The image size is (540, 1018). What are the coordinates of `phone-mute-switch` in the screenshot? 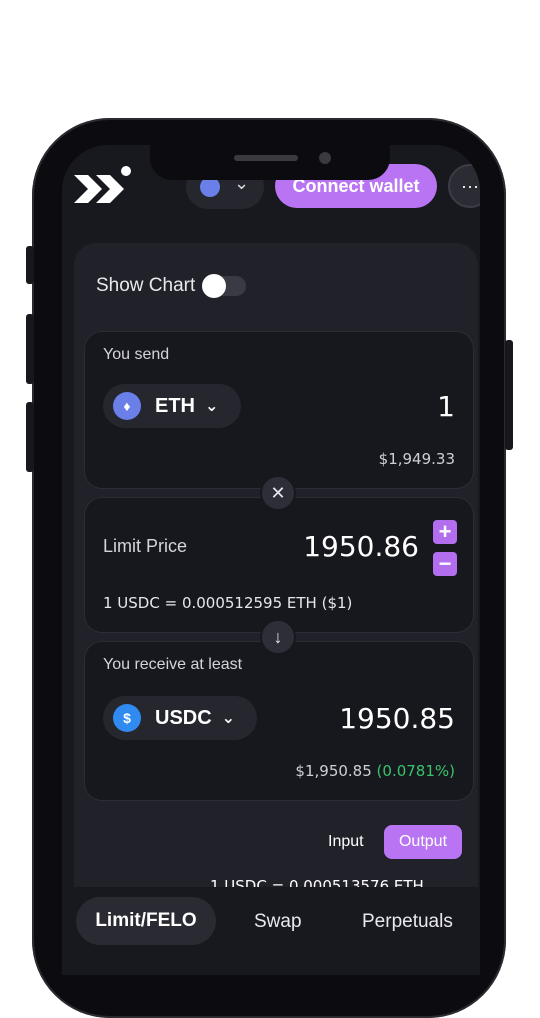 It's located at (30, 265).